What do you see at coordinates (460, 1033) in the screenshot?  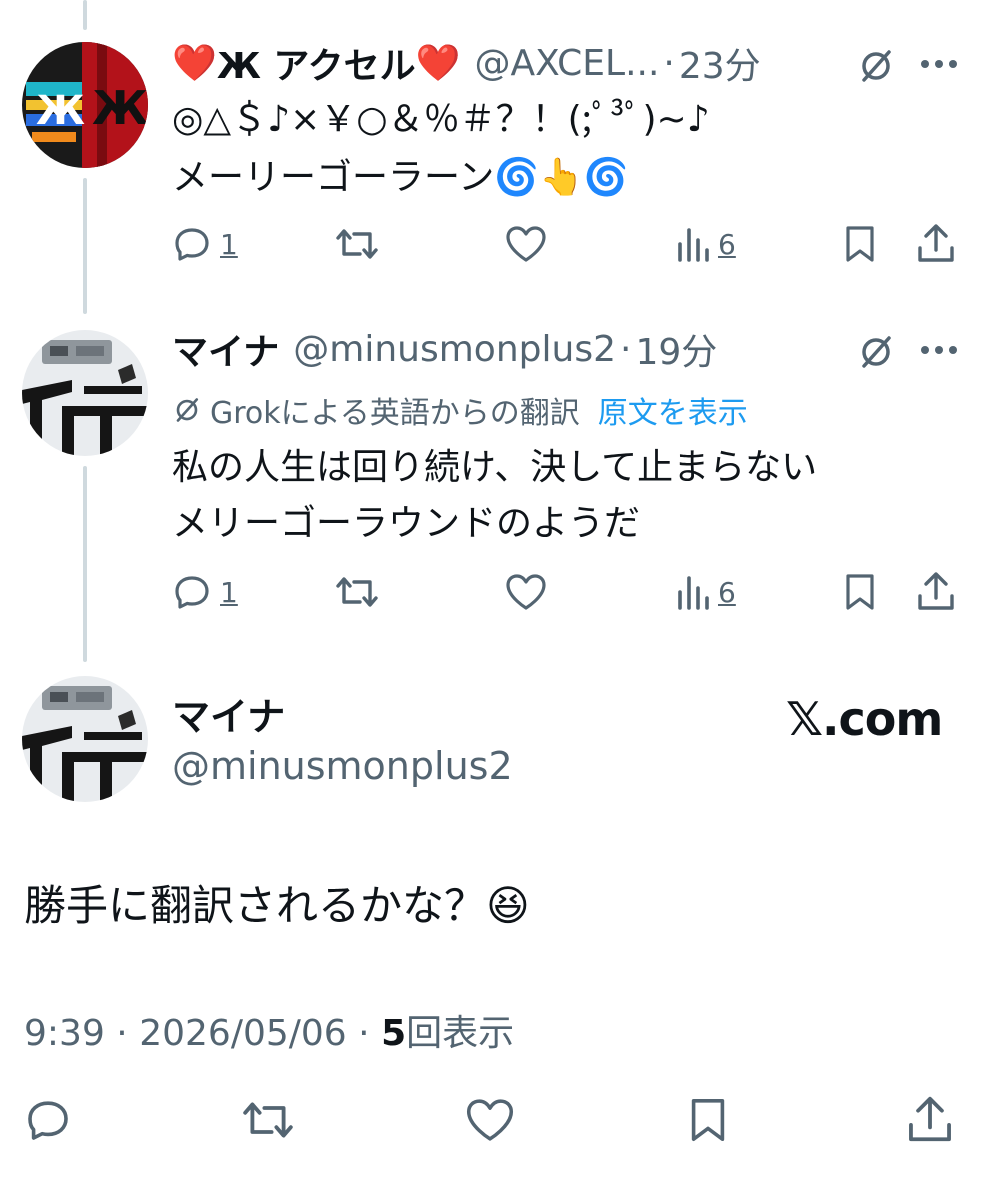 I see `view-label: 回表示` at bounding box center [460, 1033].